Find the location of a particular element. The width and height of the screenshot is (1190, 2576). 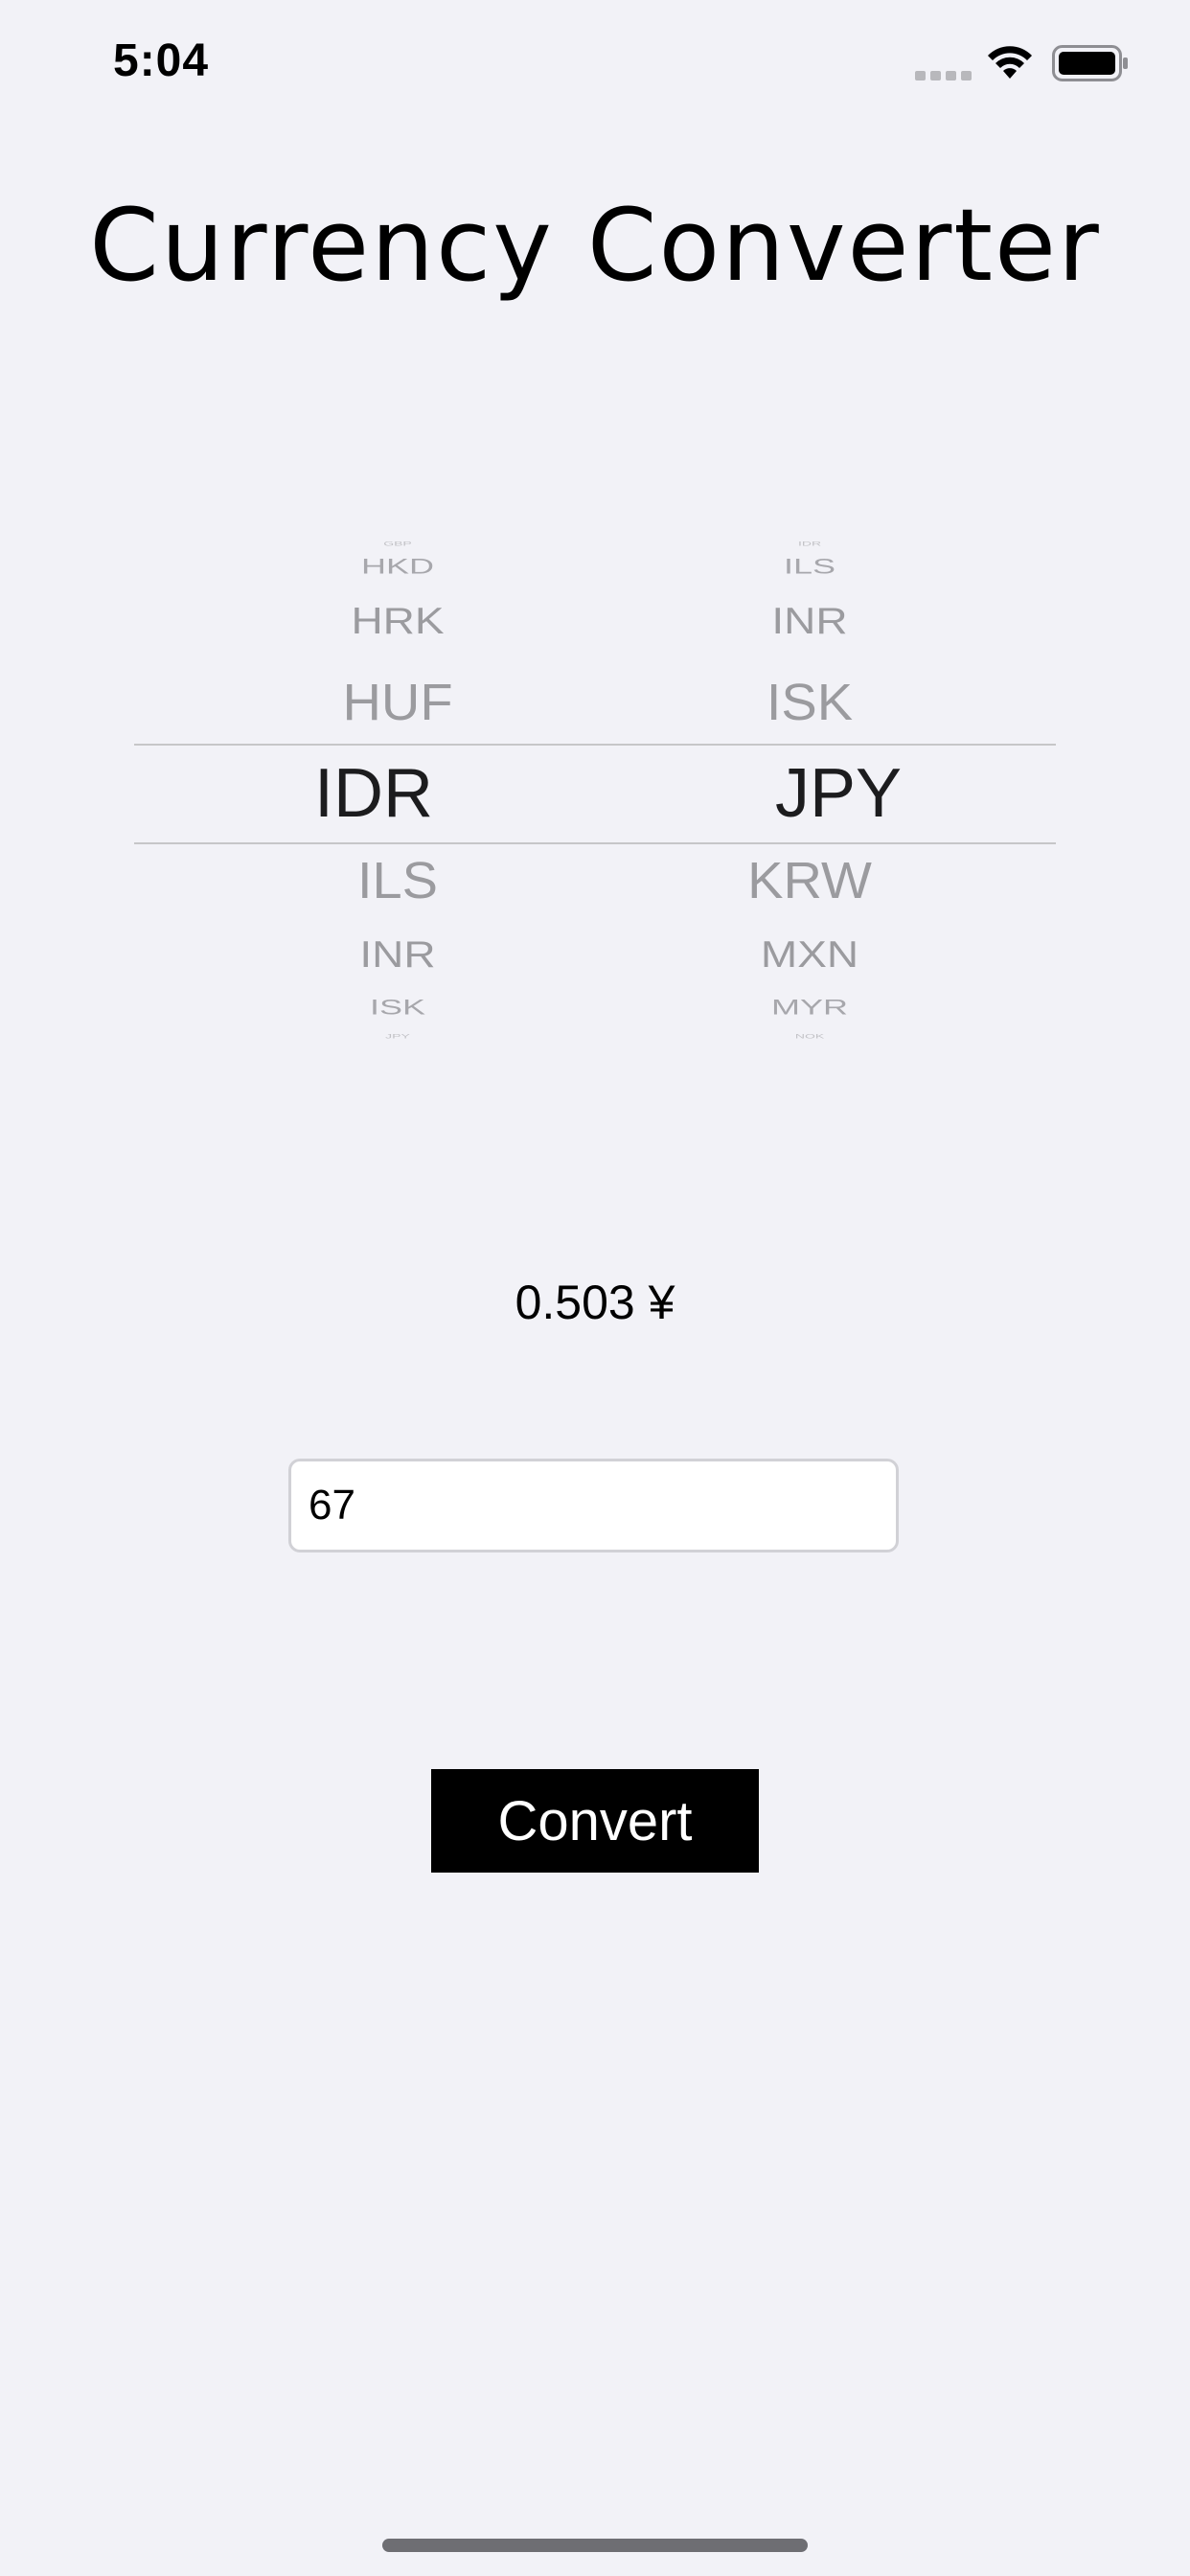

picker-from-option: INR is located at coordinates (397, 954).